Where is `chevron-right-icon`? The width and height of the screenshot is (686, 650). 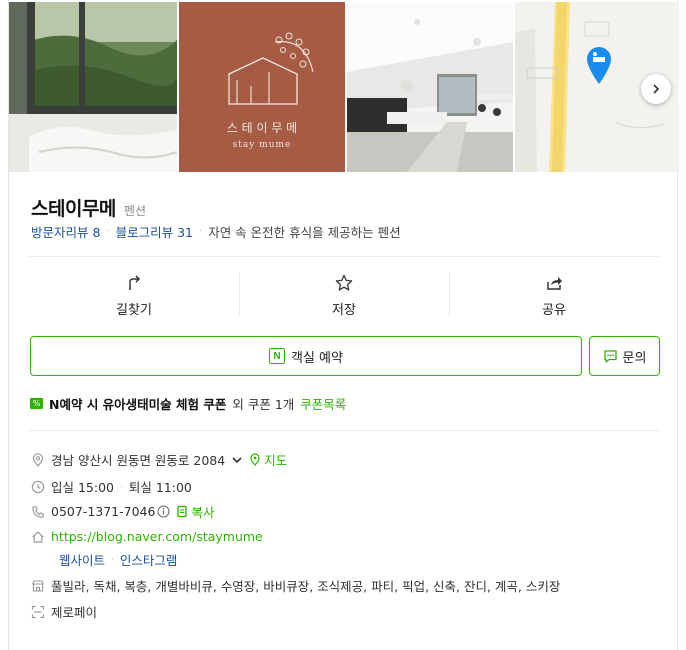
chevron-right-icon is located at coordinates (656, 89).